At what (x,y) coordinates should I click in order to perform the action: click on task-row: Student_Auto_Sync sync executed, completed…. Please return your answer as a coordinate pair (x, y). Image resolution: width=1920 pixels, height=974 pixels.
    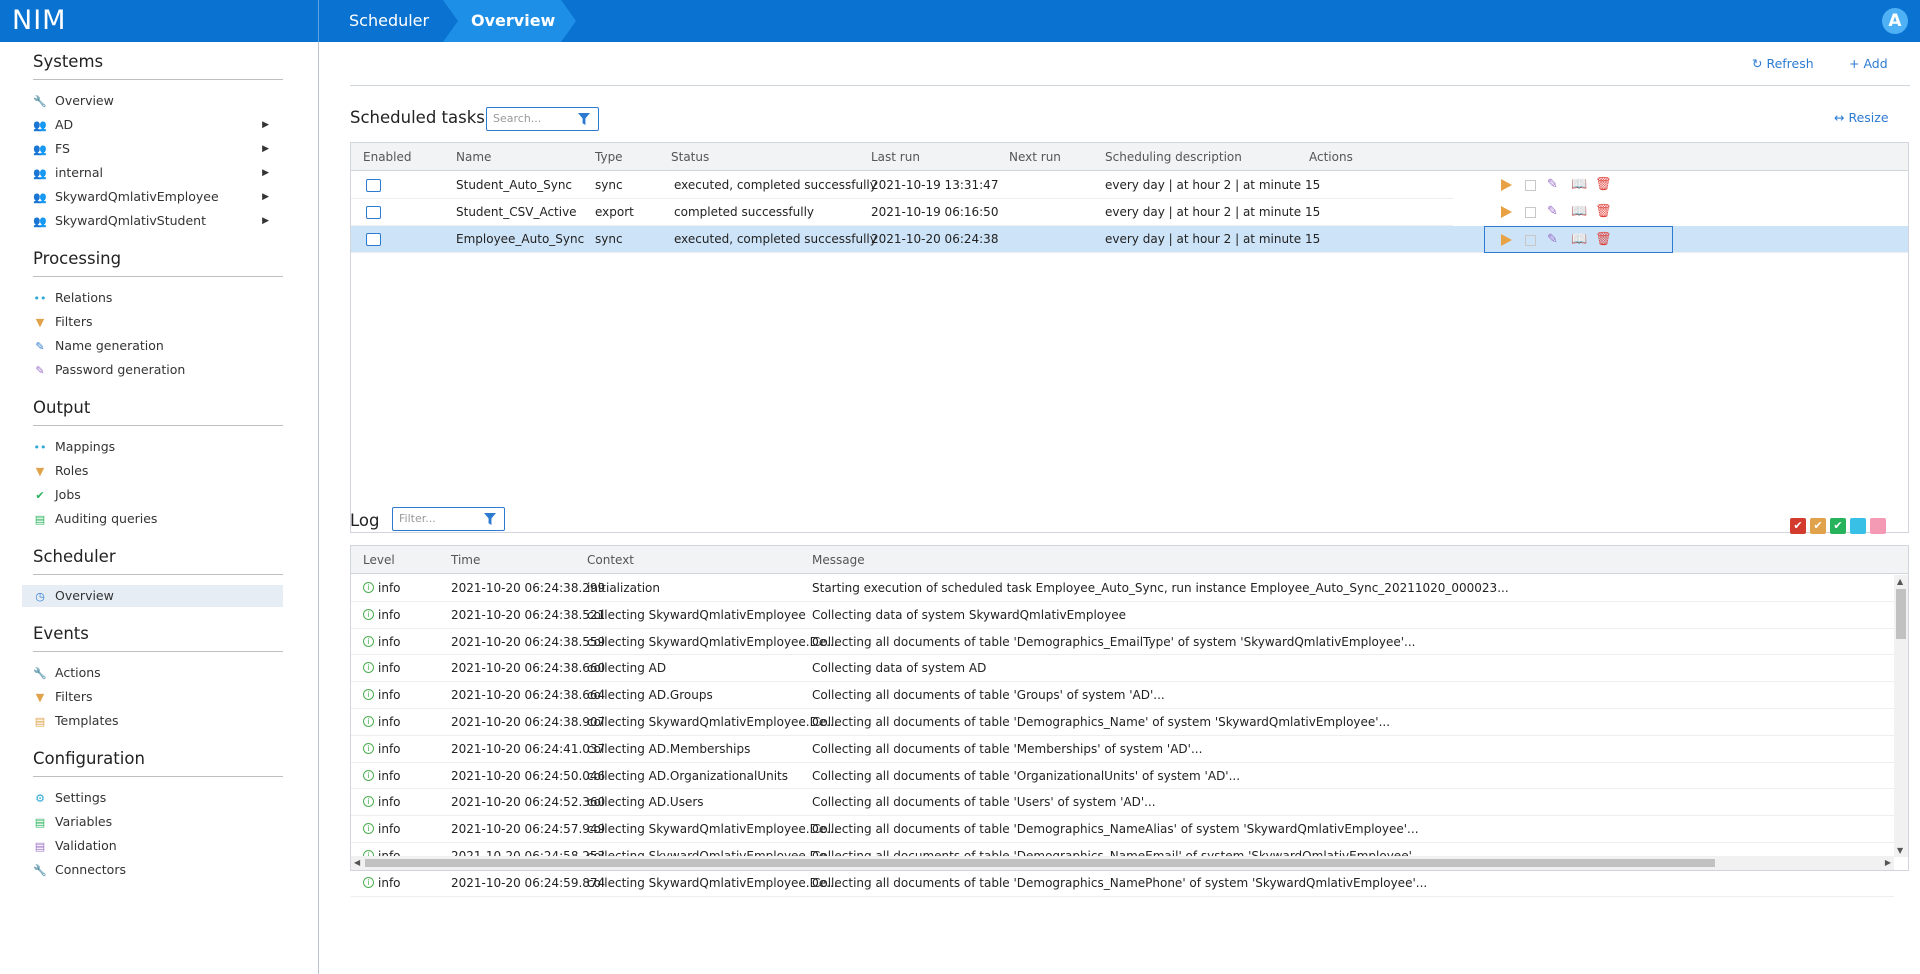
    Looking at the image, I should click on (981, 185).